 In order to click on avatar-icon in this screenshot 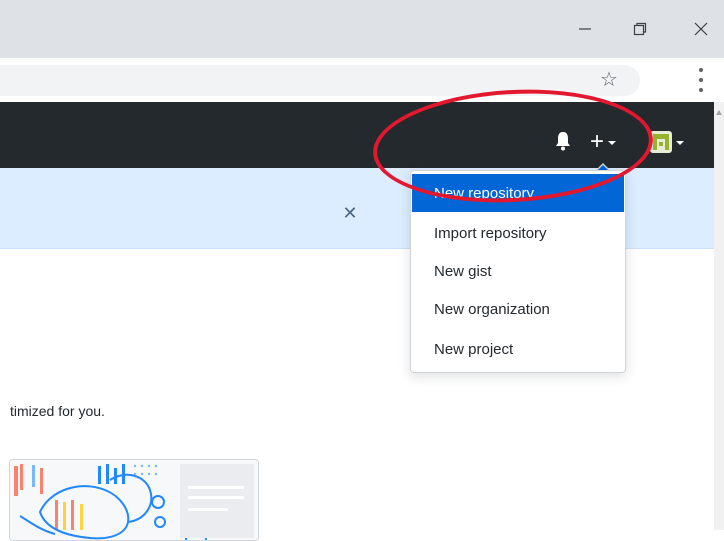, I will do `click(661, 142)`.